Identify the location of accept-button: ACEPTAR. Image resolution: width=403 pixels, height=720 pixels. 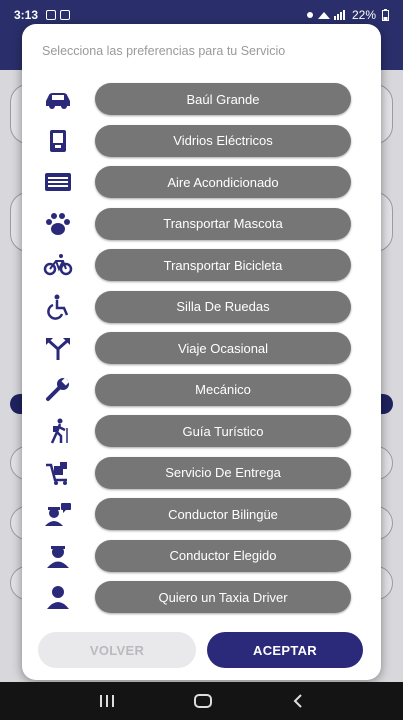
(285, 650).